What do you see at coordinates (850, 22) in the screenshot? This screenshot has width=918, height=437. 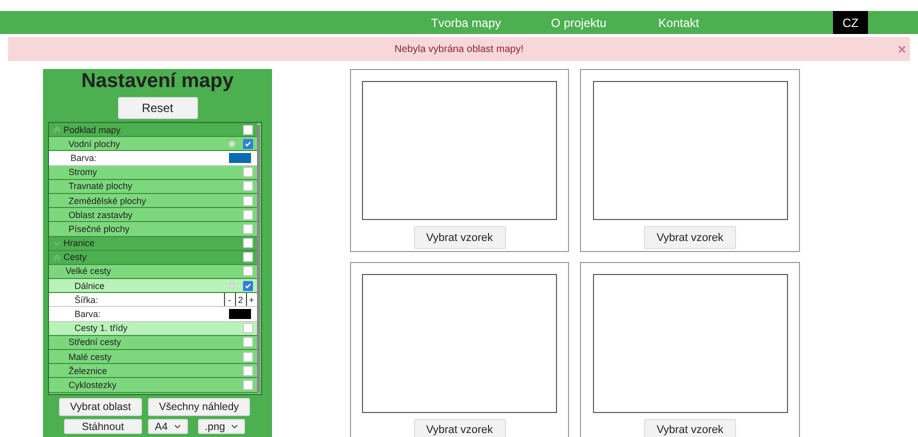 I see `language-button: CZ` at bounding box center [850, 22].